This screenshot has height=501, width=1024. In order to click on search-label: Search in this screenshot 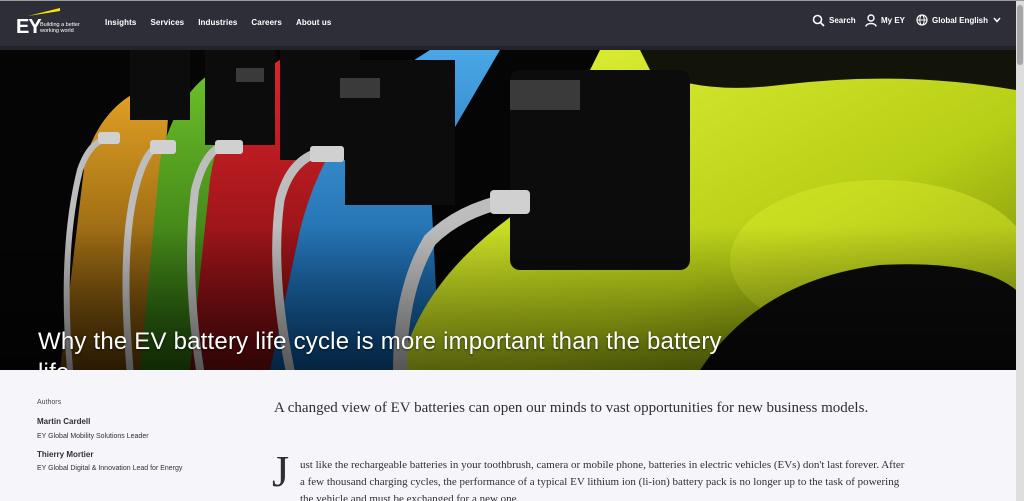, I will do `click(842, 20)`.